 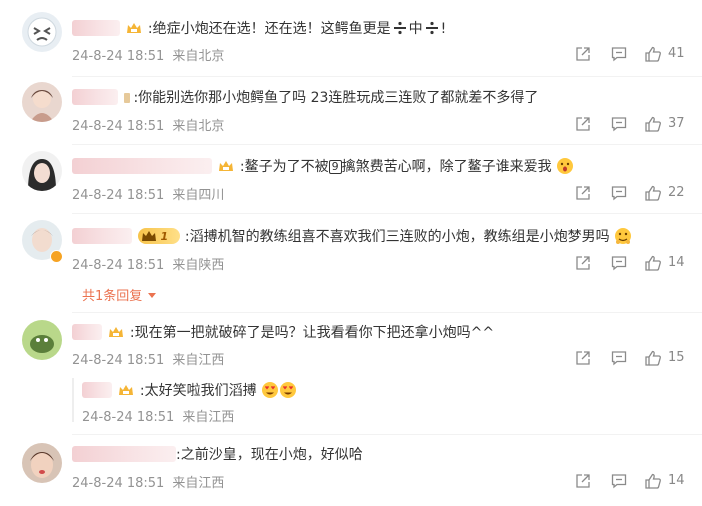 I want to click on comment-text-line: :你能别选你那小炮鳄鱼了吗 23连胜玩成三连败了都就差不多得了, so click(x=305, y=99).